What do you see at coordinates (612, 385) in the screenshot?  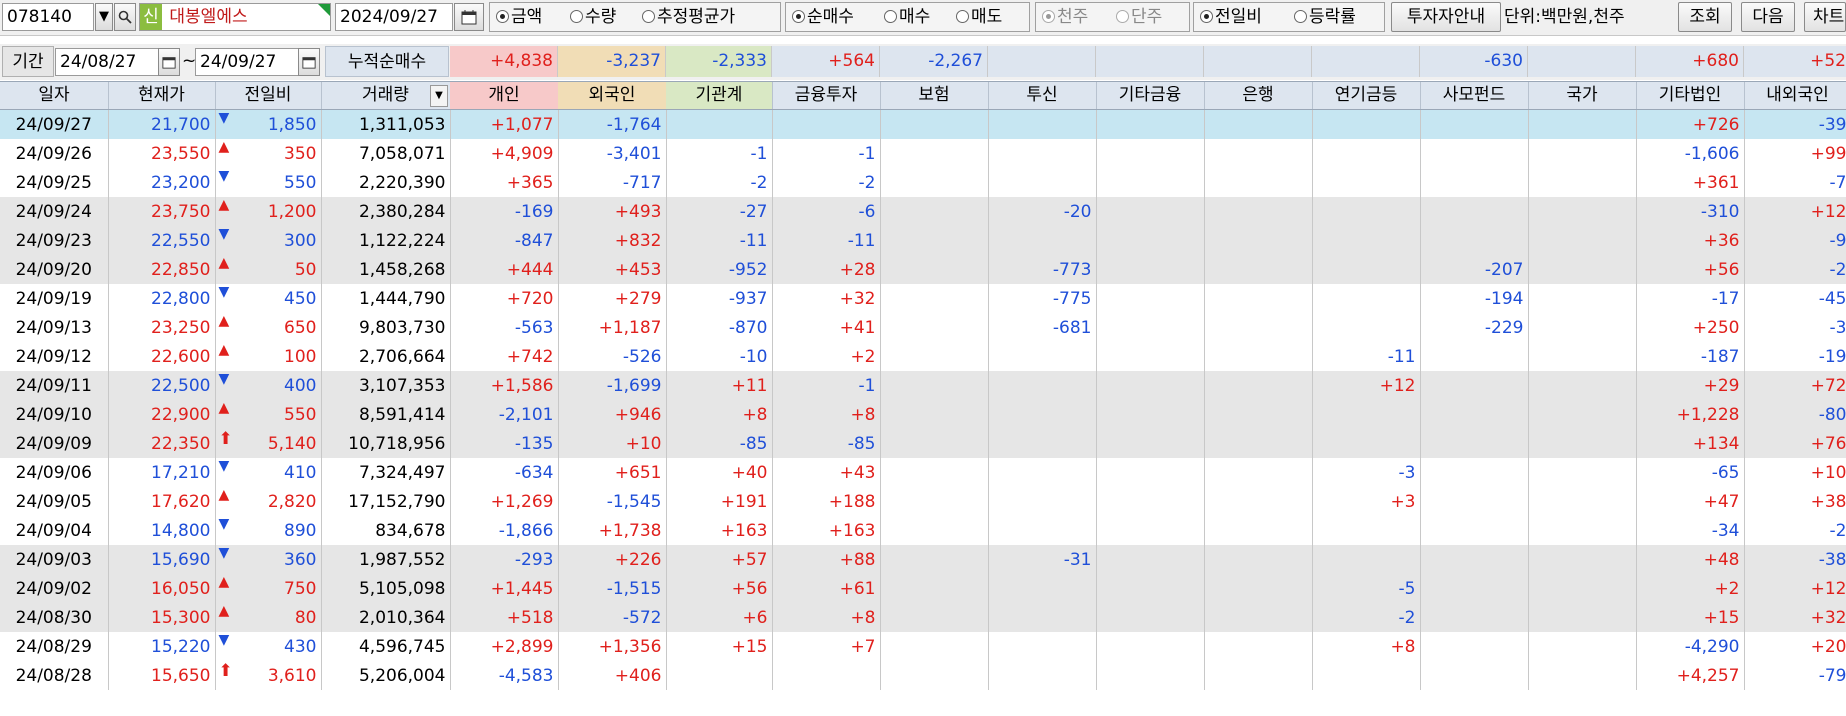 I see `cell-foreign: -1,699` at bounding box center [612, 385].